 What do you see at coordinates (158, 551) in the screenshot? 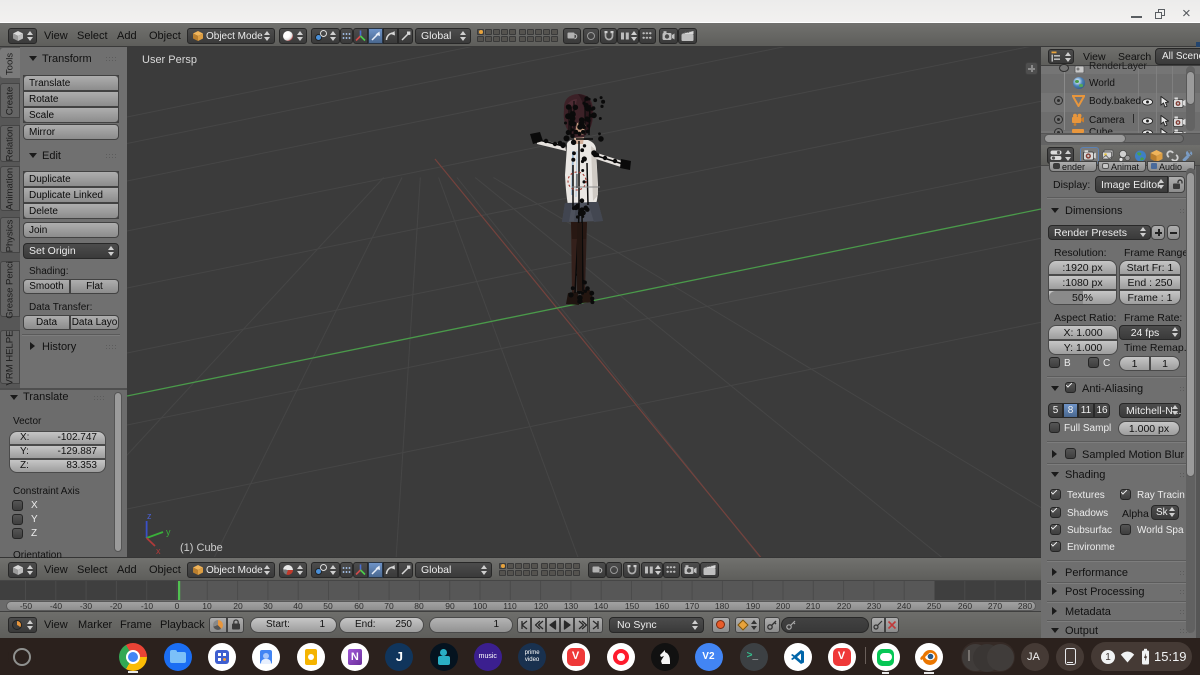
I see `svg-text: x` at bounding box center [158, 551].